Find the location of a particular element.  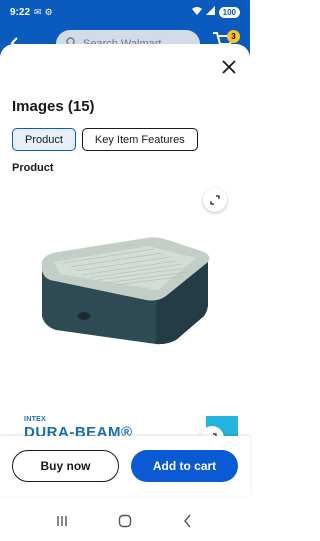

signal-icon is located at coordinates (210, 12).